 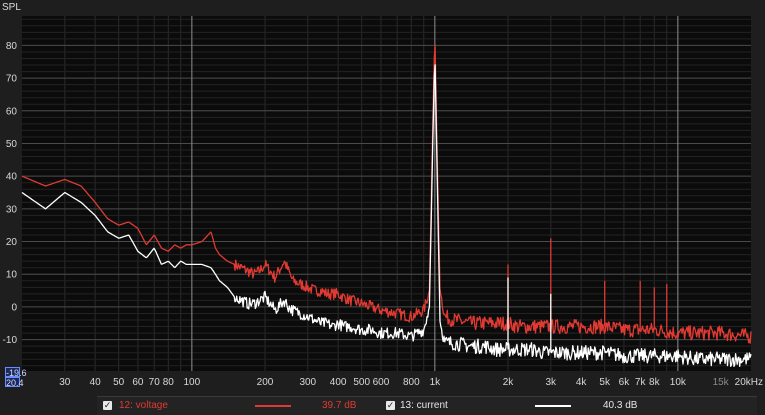 What do you see at coordinates (65, 382) in the screenshot?
I see `x-tick-label: 30` at bounding box center [65, 382].